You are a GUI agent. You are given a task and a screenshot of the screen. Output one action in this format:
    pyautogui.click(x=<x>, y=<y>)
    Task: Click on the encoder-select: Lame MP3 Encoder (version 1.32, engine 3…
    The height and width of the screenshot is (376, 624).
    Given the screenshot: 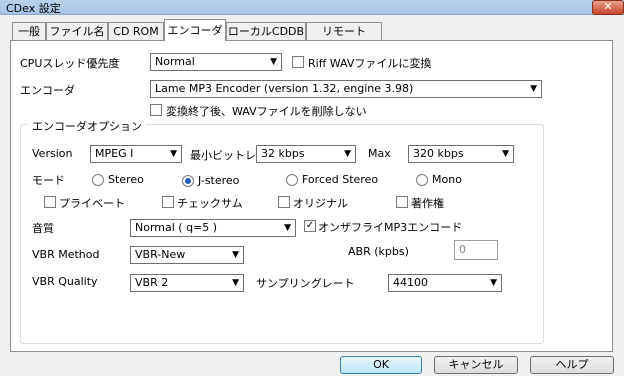 What is the action you would take?
    pyautogui.click(x=346, y=89)
    